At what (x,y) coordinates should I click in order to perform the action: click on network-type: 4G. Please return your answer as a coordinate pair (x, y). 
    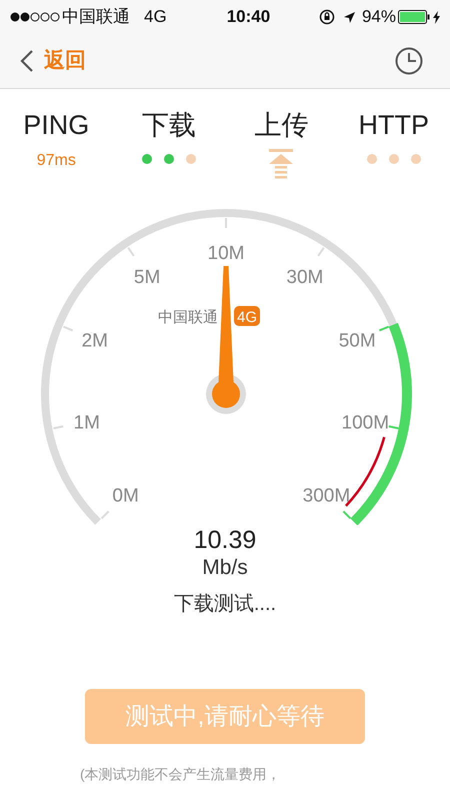
    Looking at the image, I should click on (155, 17).